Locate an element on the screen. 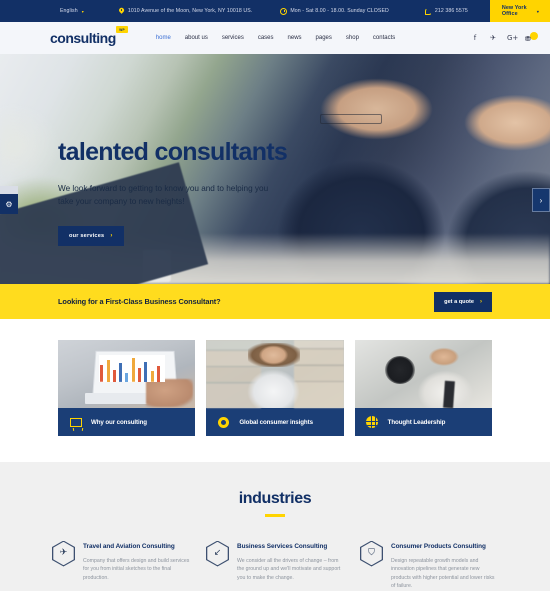 The image size is (550, 606). office-label: New York Office is located at coordinates (514, 11).